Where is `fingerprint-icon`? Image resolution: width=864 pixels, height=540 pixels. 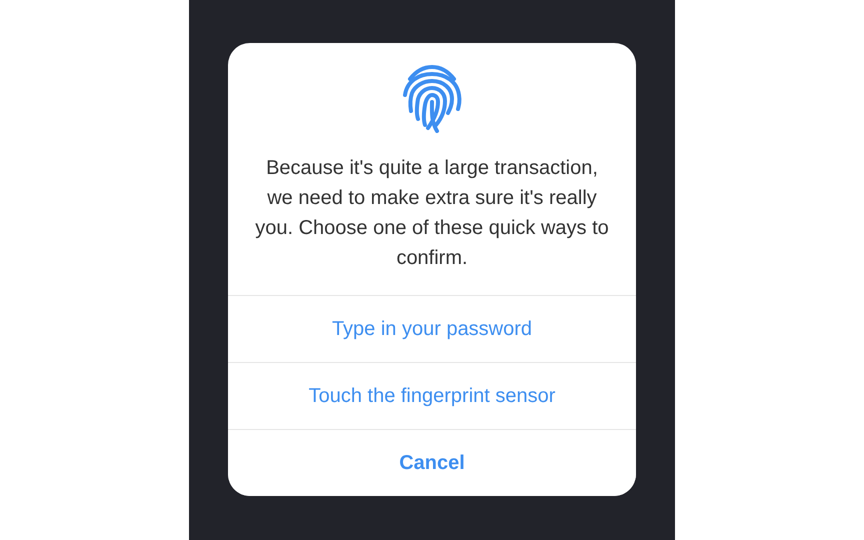
fingerprint-icon is located at coordinates (432, 99).